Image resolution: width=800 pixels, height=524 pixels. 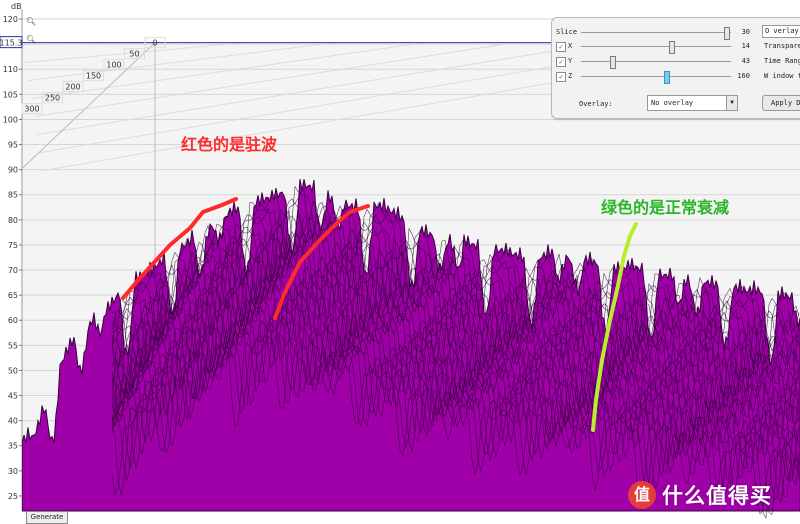 I want to click on y-tick-label: 40, so click(x=13, y=421).